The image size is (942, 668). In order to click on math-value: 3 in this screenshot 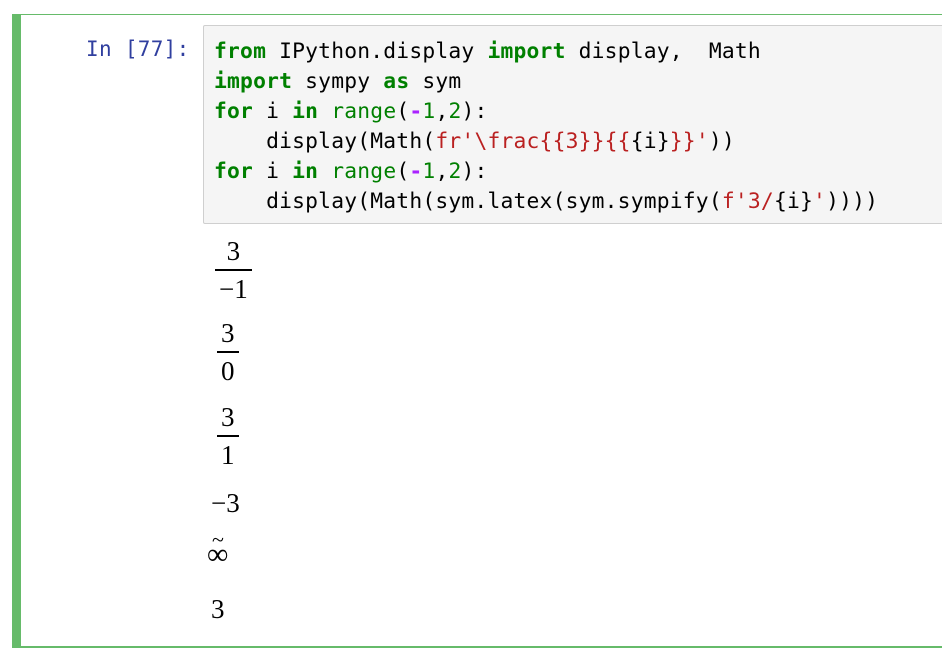, I will do `click(218, 609)`.